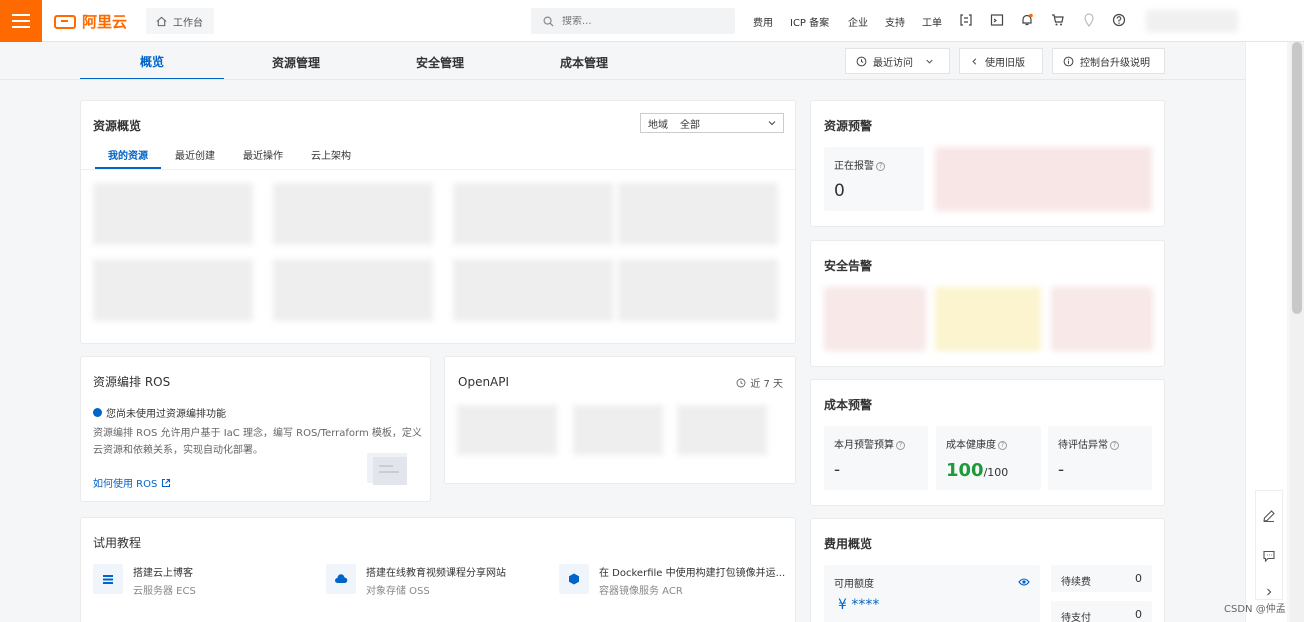 This screenshot has height=622, width=1304. What do you see at coordinates (642, 21) in the screenshot?
I see `search-input` at bounding box center [642, 21].